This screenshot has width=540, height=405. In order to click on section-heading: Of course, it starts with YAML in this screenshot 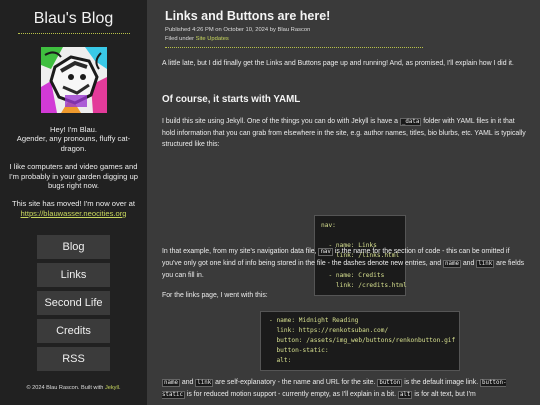, I will do `click(231, 99)`.